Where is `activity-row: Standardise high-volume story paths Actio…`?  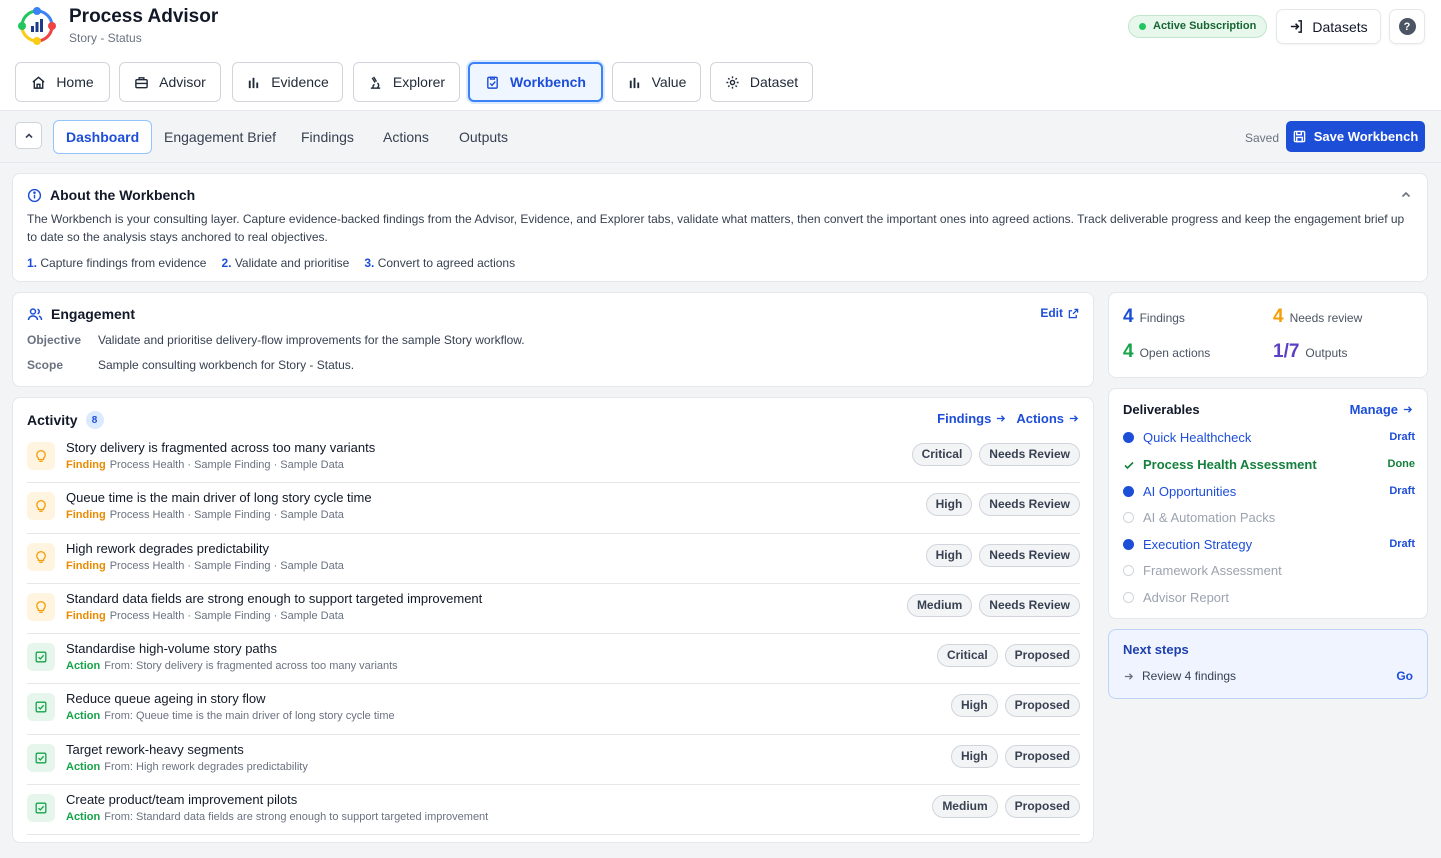 activity-row: Standardise high-volume story paths Actio… is located at coordinates (553, 659).